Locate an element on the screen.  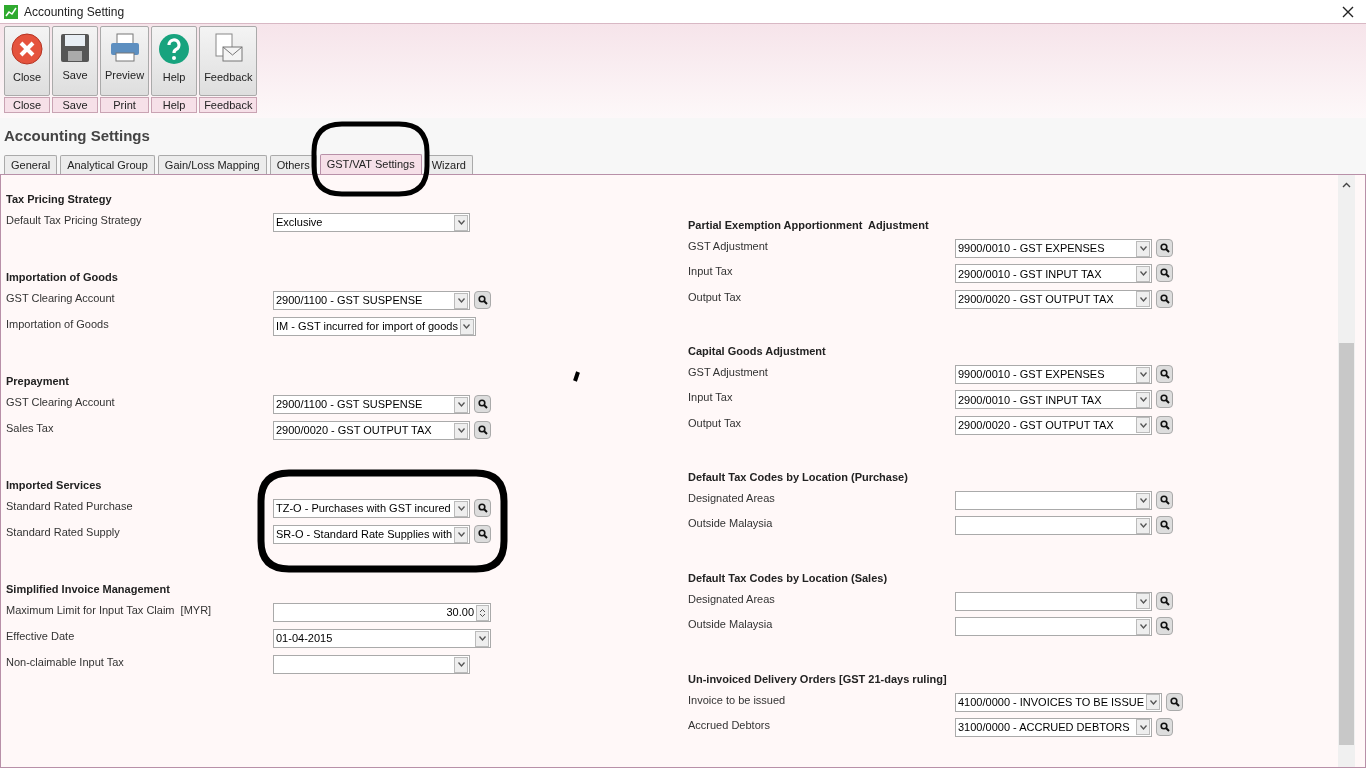
section-heading: Un-invoiced Delivery Orders [GST 21-days ruling] is located at coordinates (817, 679).